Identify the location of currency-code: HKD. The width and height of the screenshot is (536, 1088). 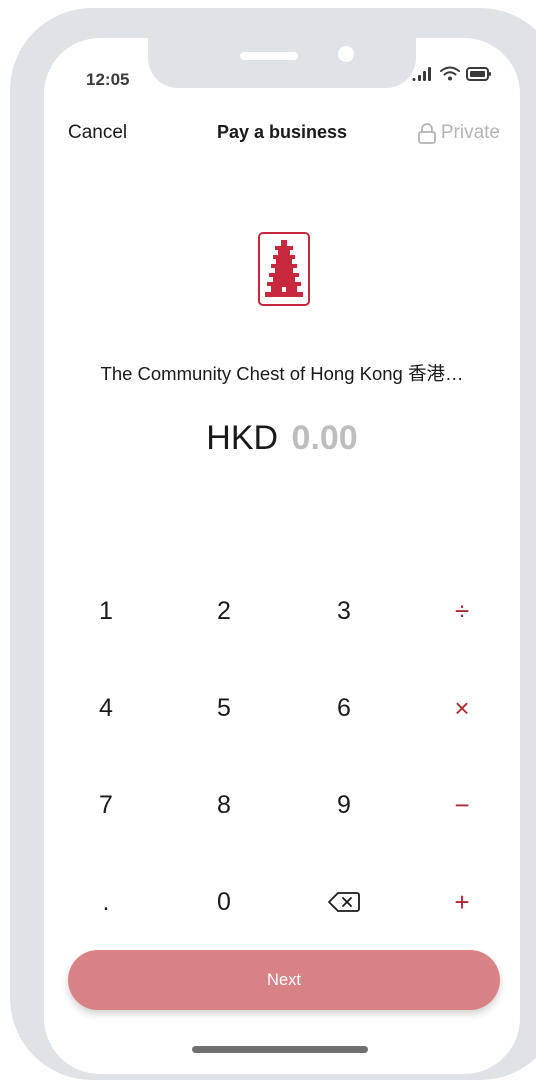
(242, 438).